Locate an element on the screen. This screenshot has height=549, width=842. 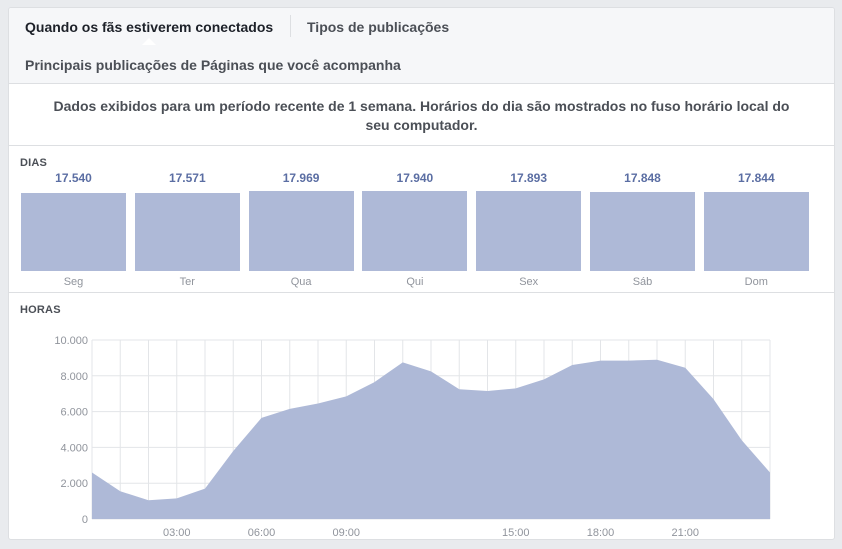
day-label: Qua is located at coordinates (301, 282).